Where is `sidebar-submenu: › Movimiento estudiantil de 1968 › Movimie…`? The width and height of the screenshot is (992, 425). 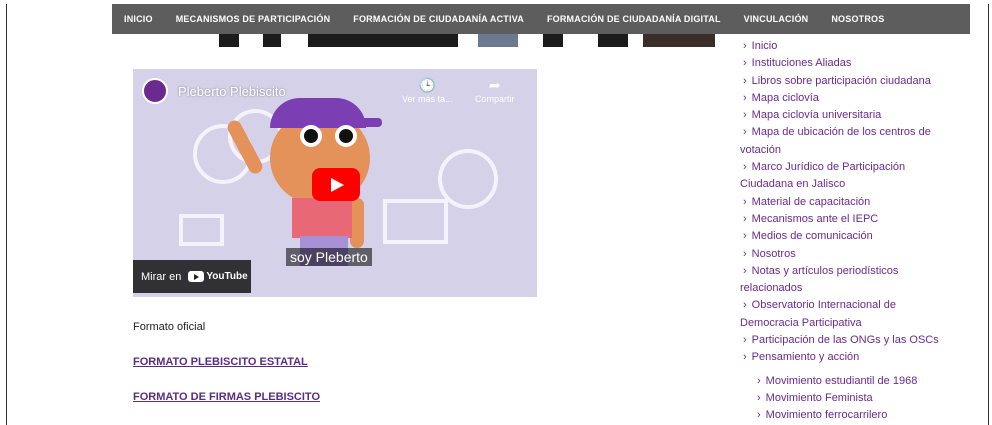 sidebar-submenu: › Movimiento estudiantil de 1968 › Movimie… is located at coordinates (847, 399).